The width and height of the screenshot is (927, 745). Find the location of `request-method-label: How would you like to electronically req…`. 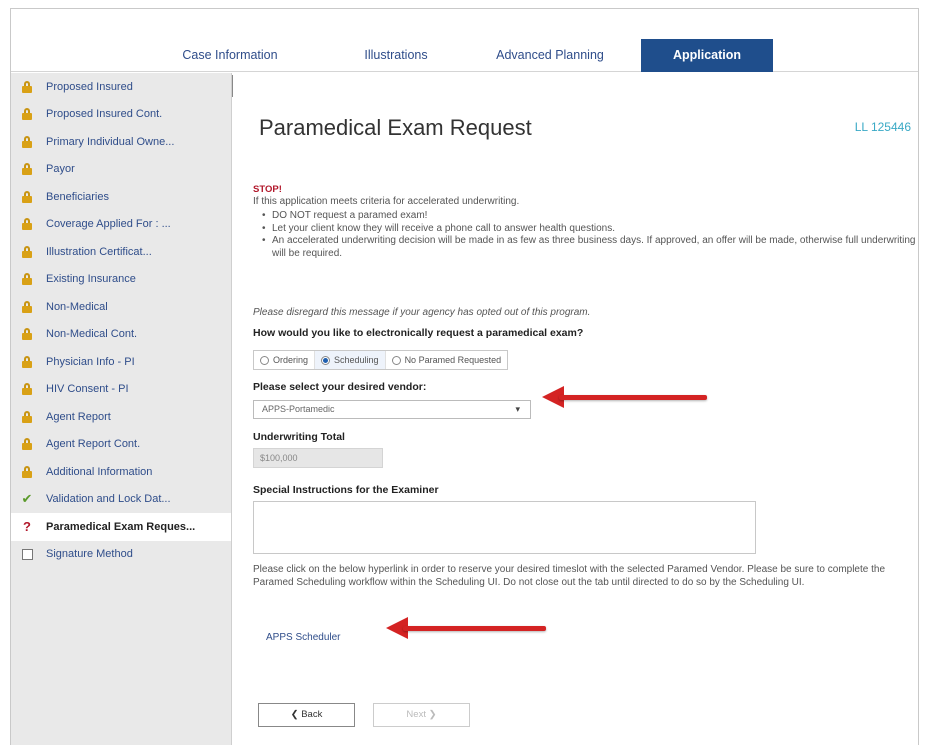

request-method-label: How would you like to electronically req… is located at coordinates (418, 333).